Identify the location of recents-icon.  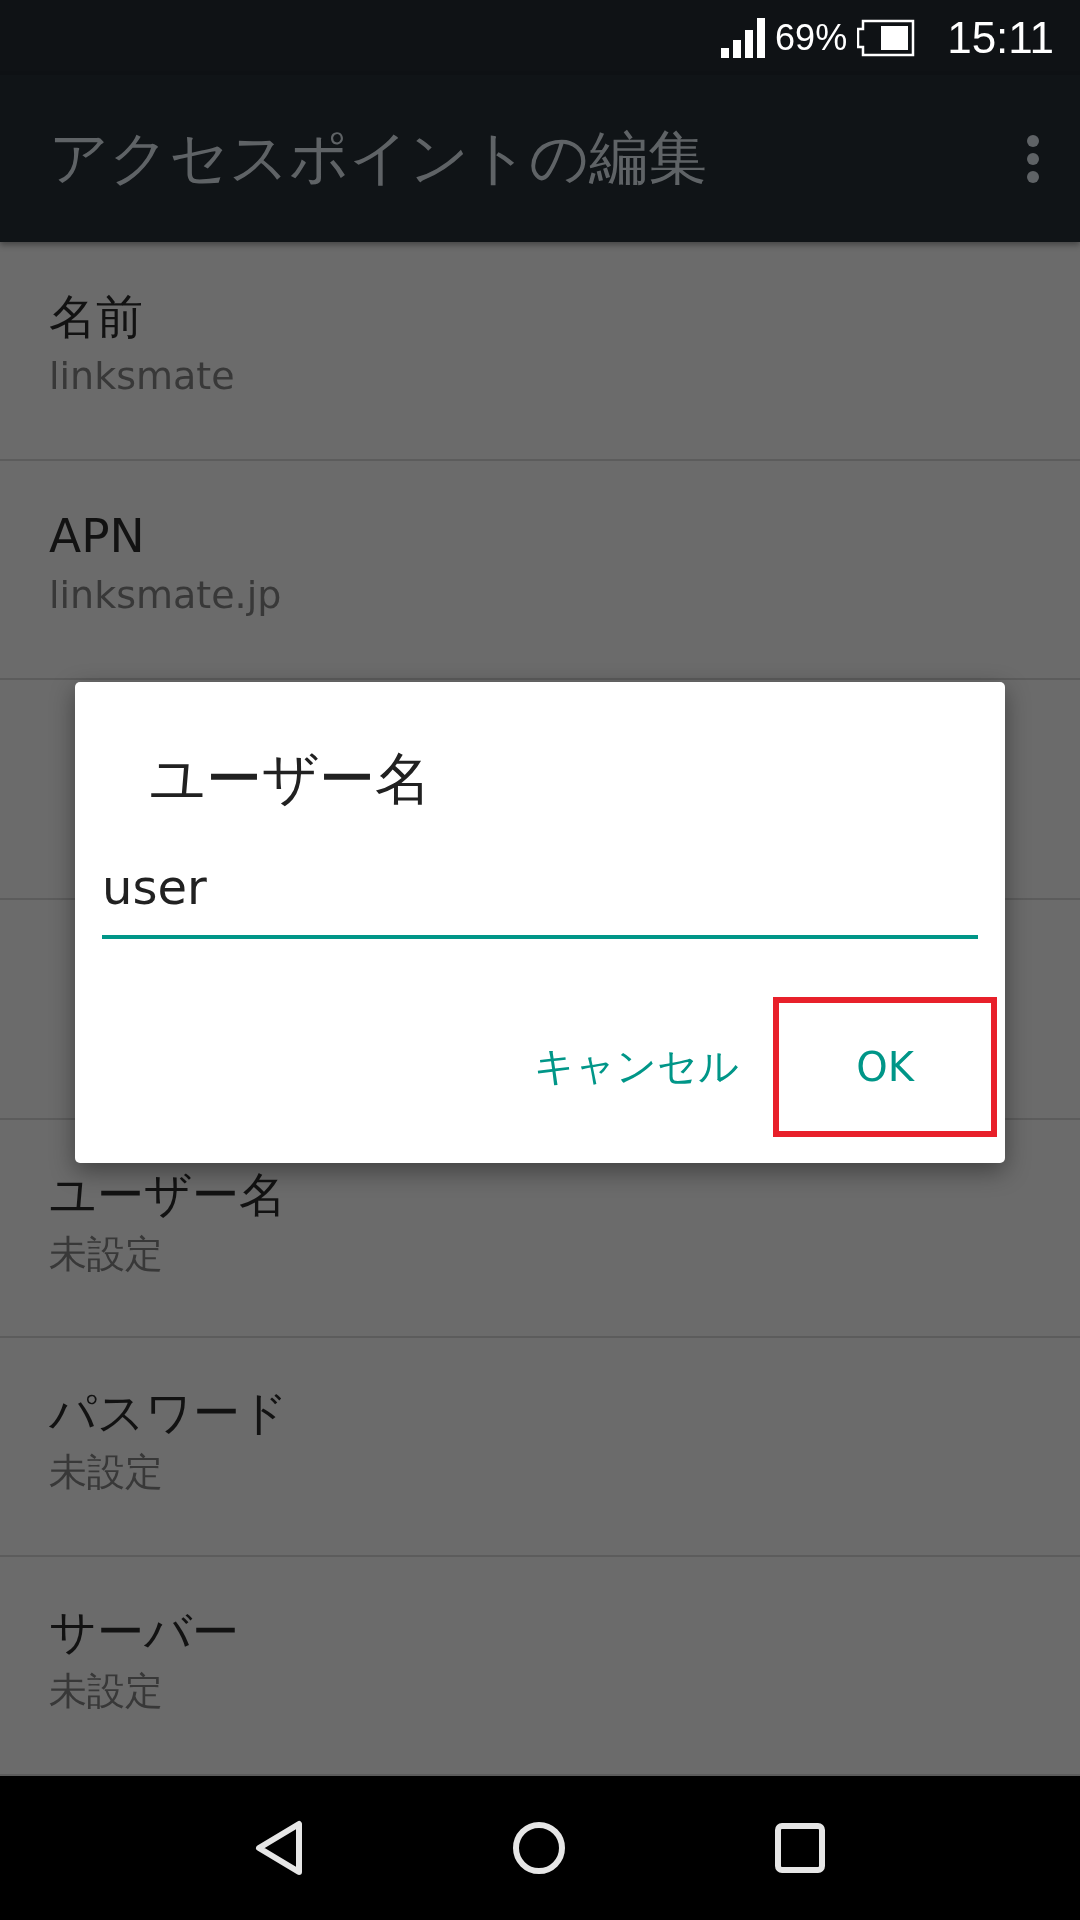
(800, 1848).